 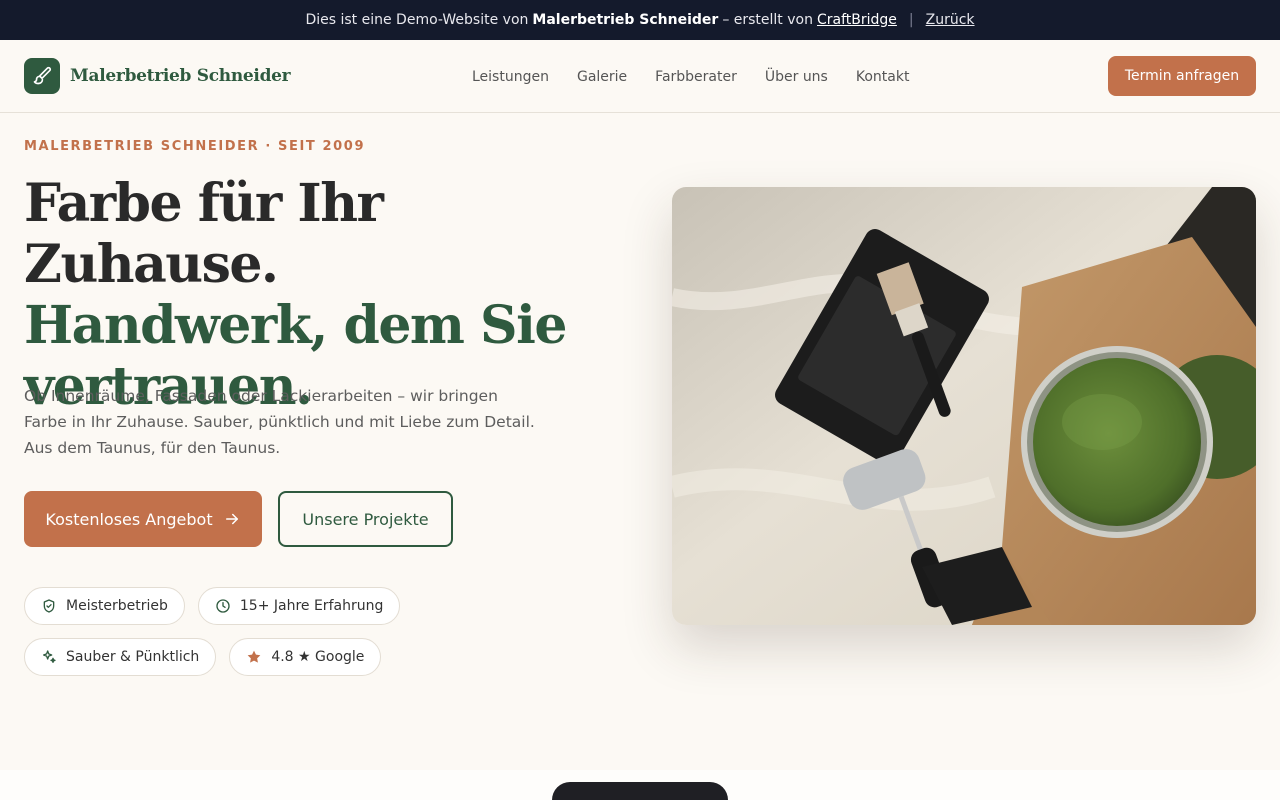 What do you see at coordinates (254, 656) in the screenshot?
I see `star-icon` at bounding box center [254, 656].